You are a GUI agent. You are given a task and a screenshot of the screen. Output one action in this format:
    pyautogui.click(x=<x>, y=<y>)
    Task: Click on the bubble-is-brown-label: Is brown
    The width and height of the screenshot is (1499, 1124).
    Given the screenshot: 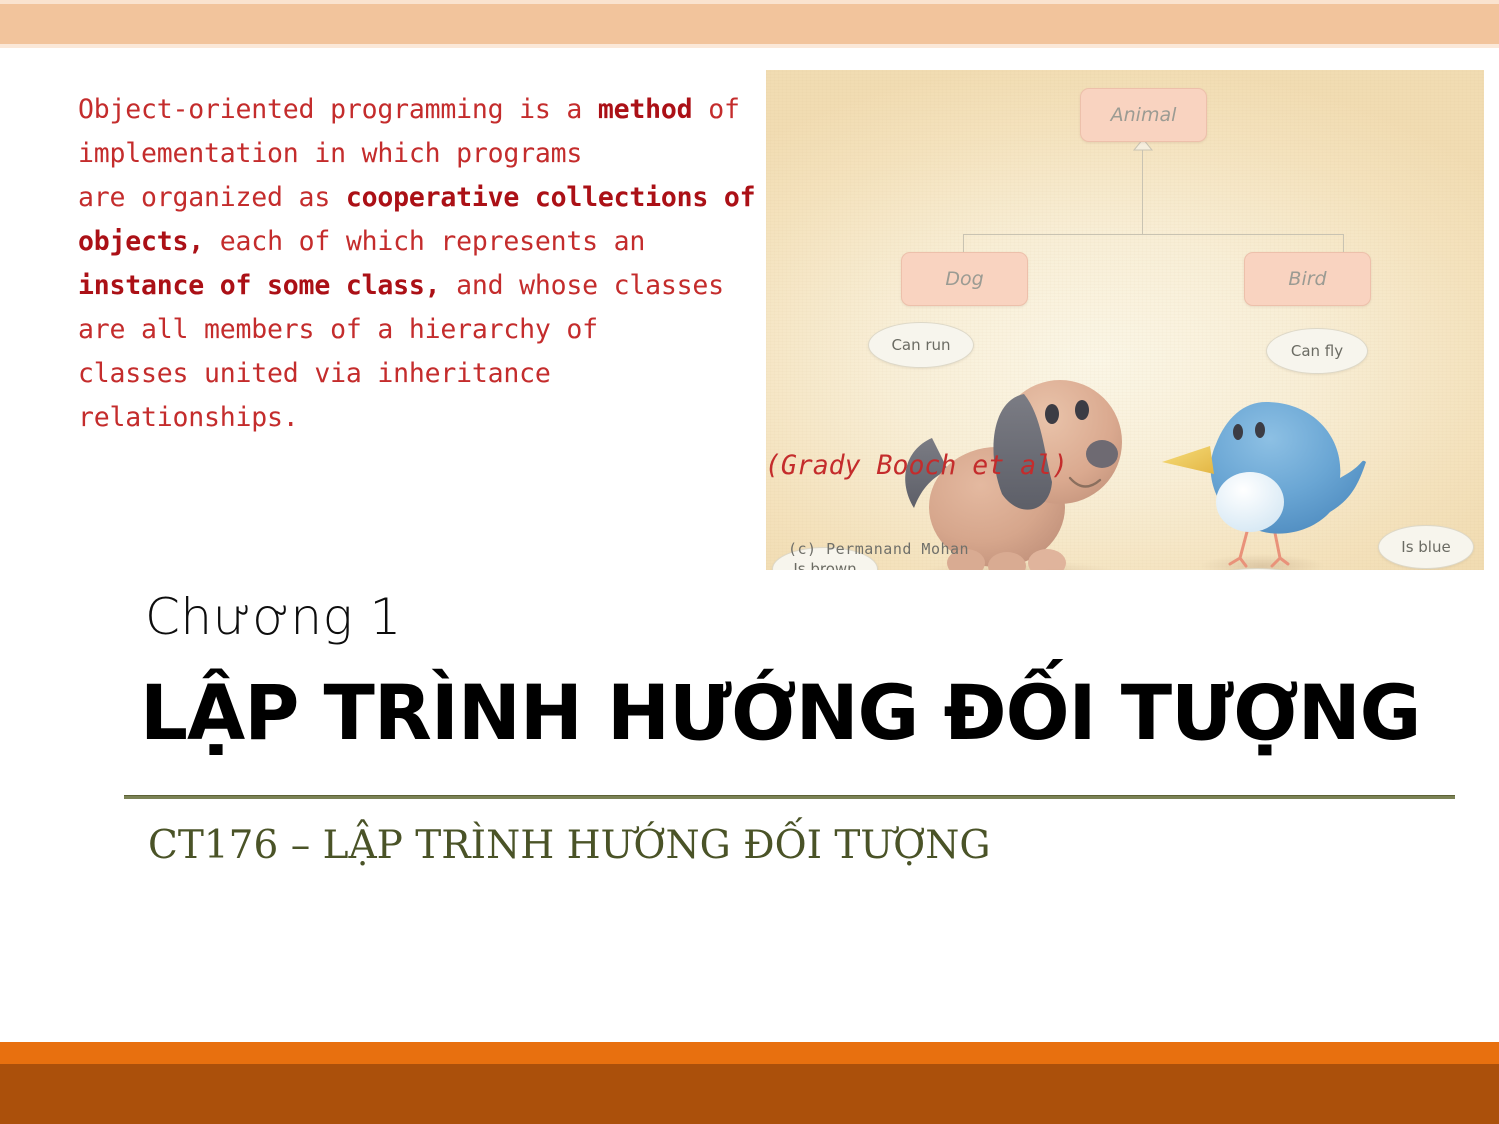 What is the action you would take?
    pyautogui.click(x=825, y=565)
    